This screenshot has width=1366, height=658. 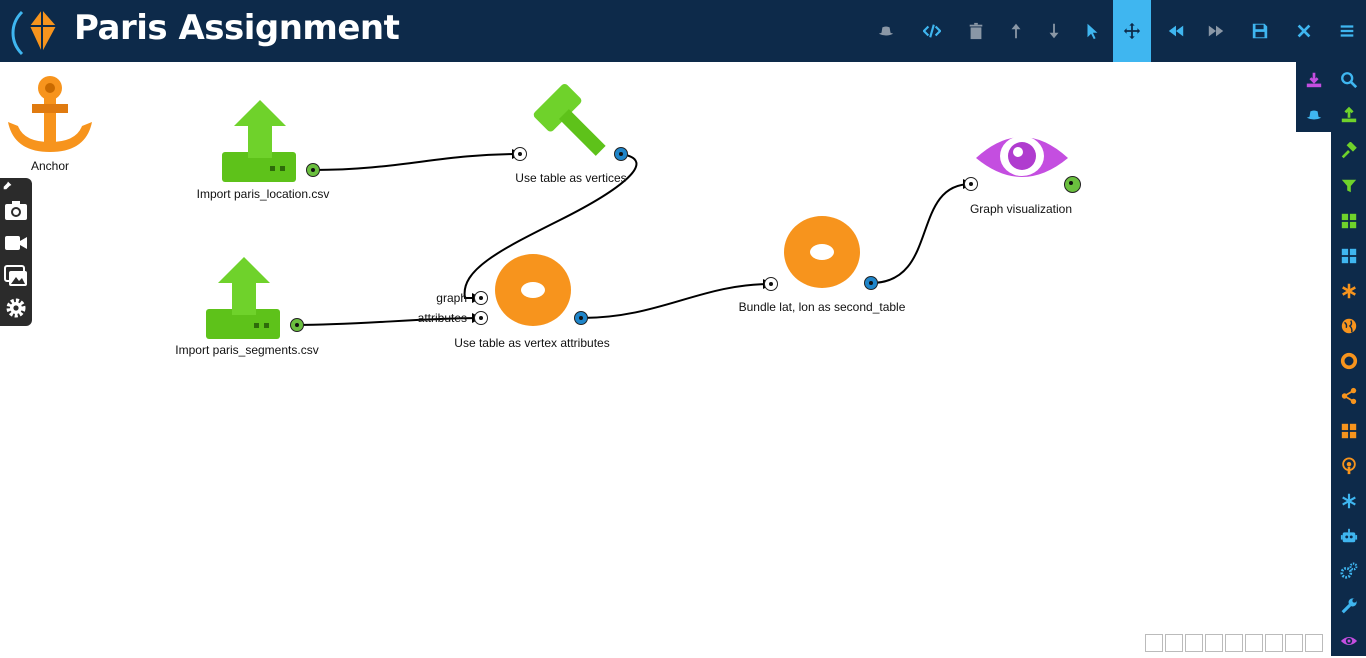 I want to click on globe-icon, so click(x=1348, y=325).